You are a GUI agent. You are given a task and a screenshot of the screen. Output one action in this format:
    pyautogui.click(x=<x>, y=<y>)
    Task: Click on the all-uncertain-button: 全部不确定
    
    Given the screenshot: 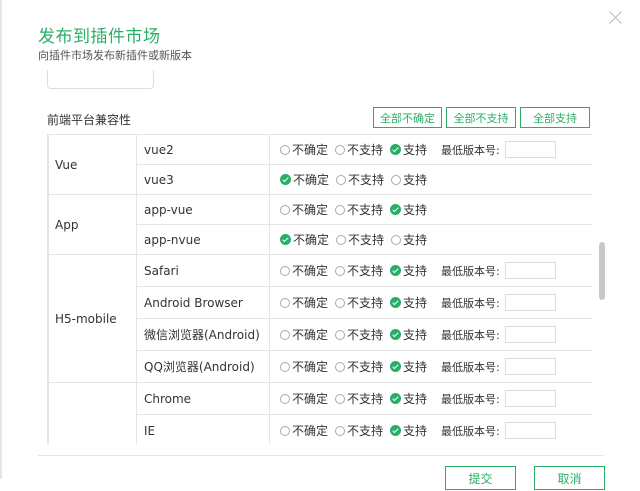 What is the action you would take?
    pyautogui.click(x=407, y=117)
    